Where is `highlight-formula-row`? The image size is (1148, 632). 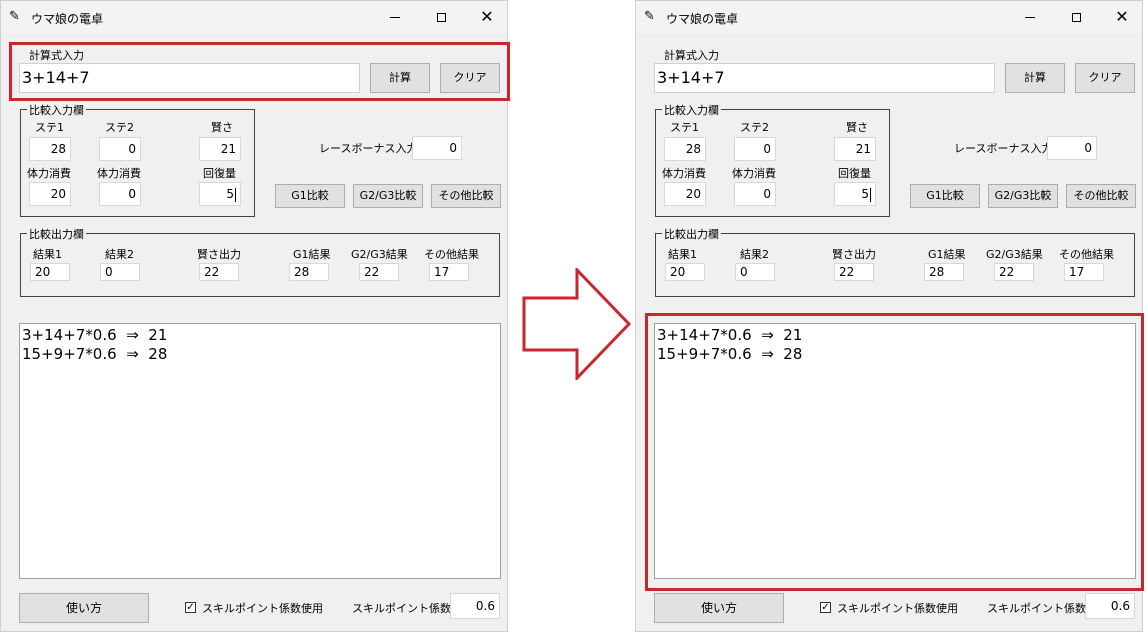 highlight-formula-row is located at coordinates (259, 71).